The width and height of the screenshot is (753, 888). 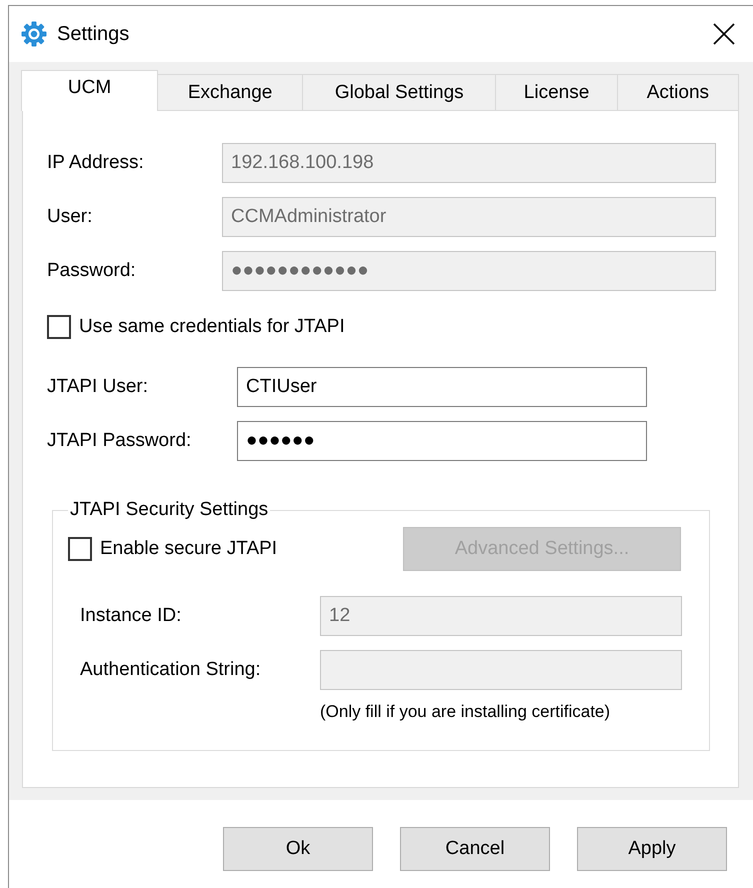 What do you see at coordinates (442, 441) in the screenshot?
I see `input-field: ●●●●●●` at bounding box center [442, 441].